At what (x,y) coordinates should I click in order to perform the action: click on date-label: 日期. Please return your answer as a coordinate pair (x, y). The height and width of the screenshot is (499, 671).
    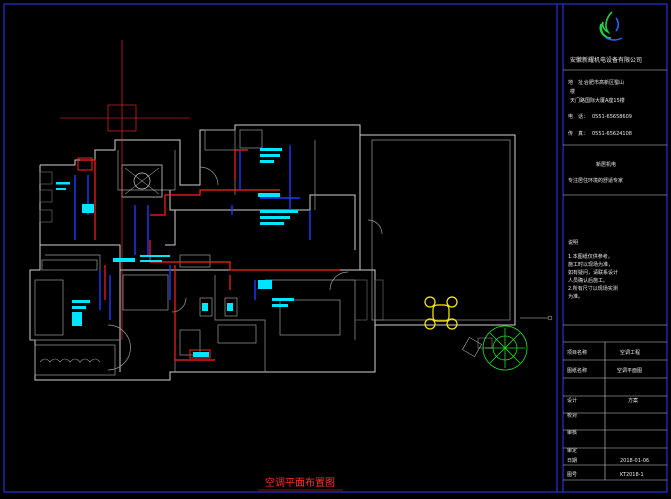
    Looking at the image, I should click on (572, 461).